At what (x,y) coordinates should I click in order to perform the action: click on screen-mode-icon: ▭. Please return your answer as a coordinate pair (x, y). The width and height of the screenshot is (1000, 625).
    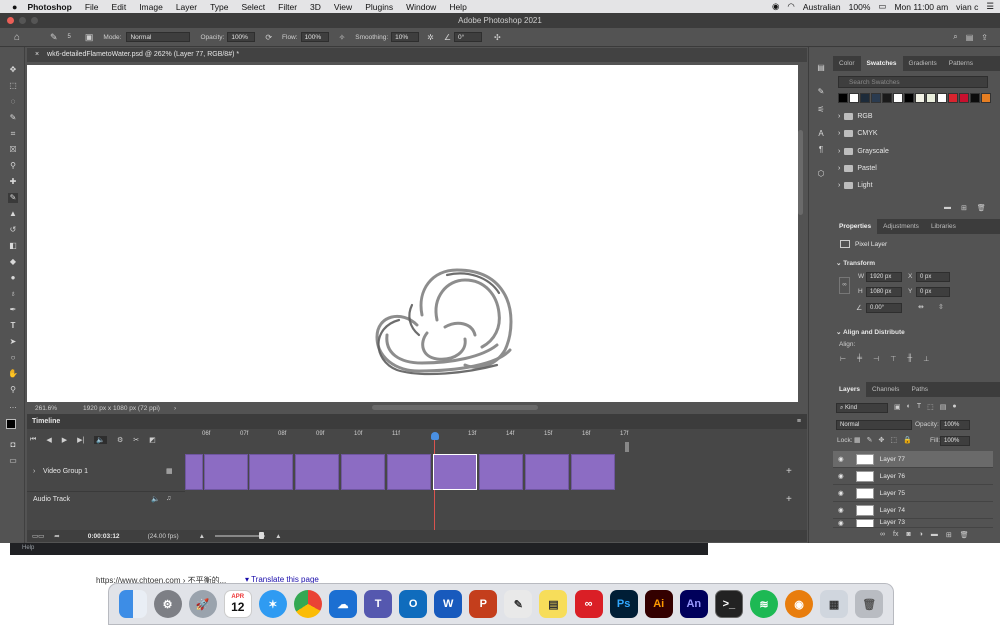
    Looking at the image, I should click on (13, 461).